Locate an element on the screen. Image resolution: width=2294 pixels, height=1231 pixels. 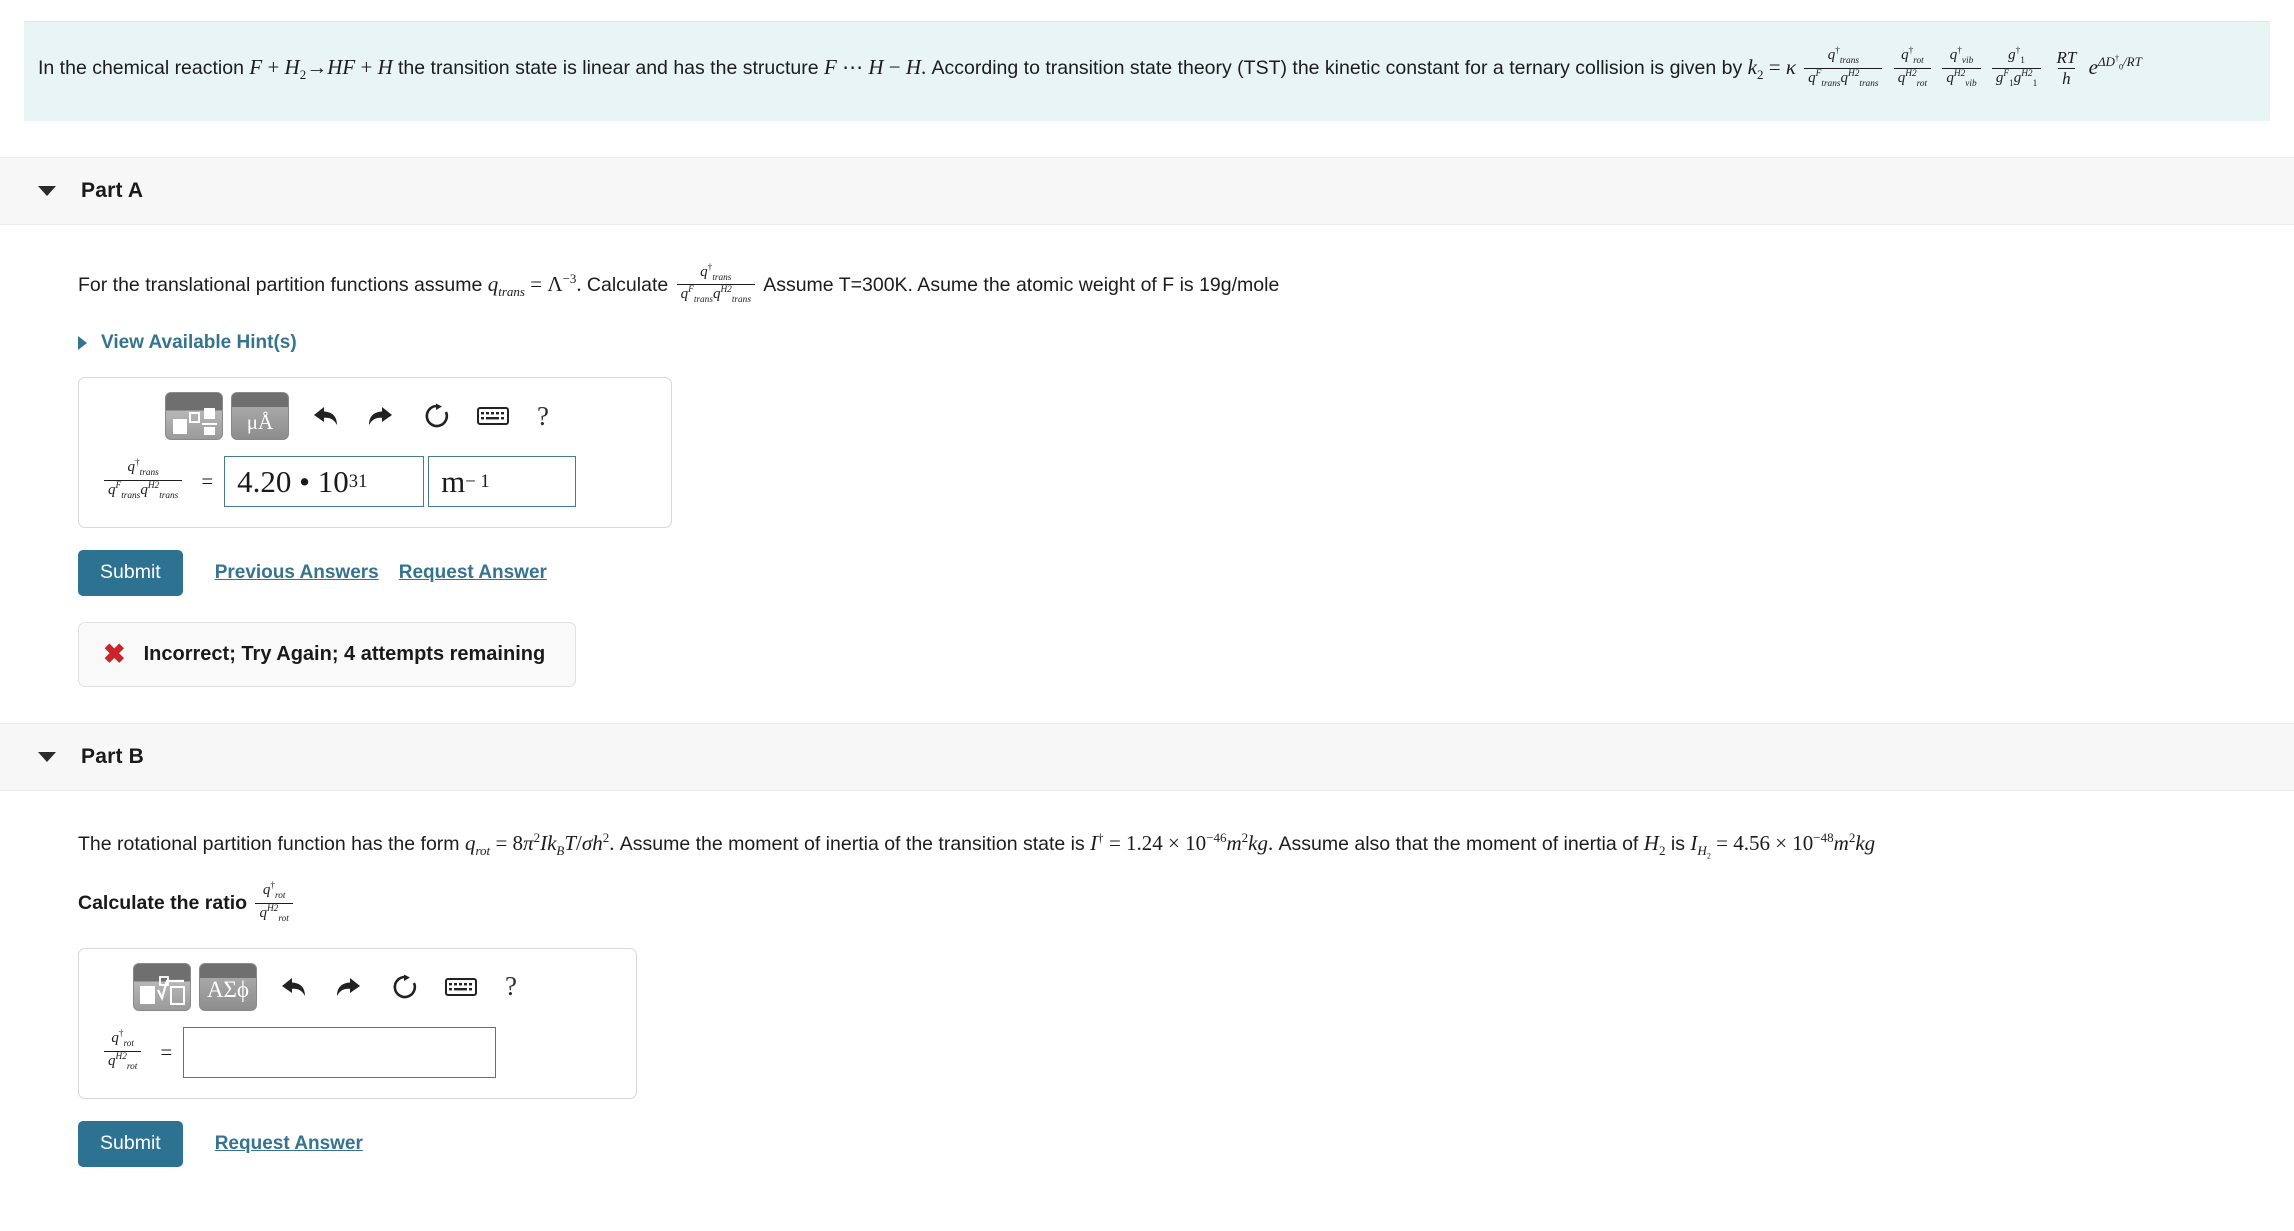
part-a-prompt-2: Calculate is located at coordinates (627, 284).